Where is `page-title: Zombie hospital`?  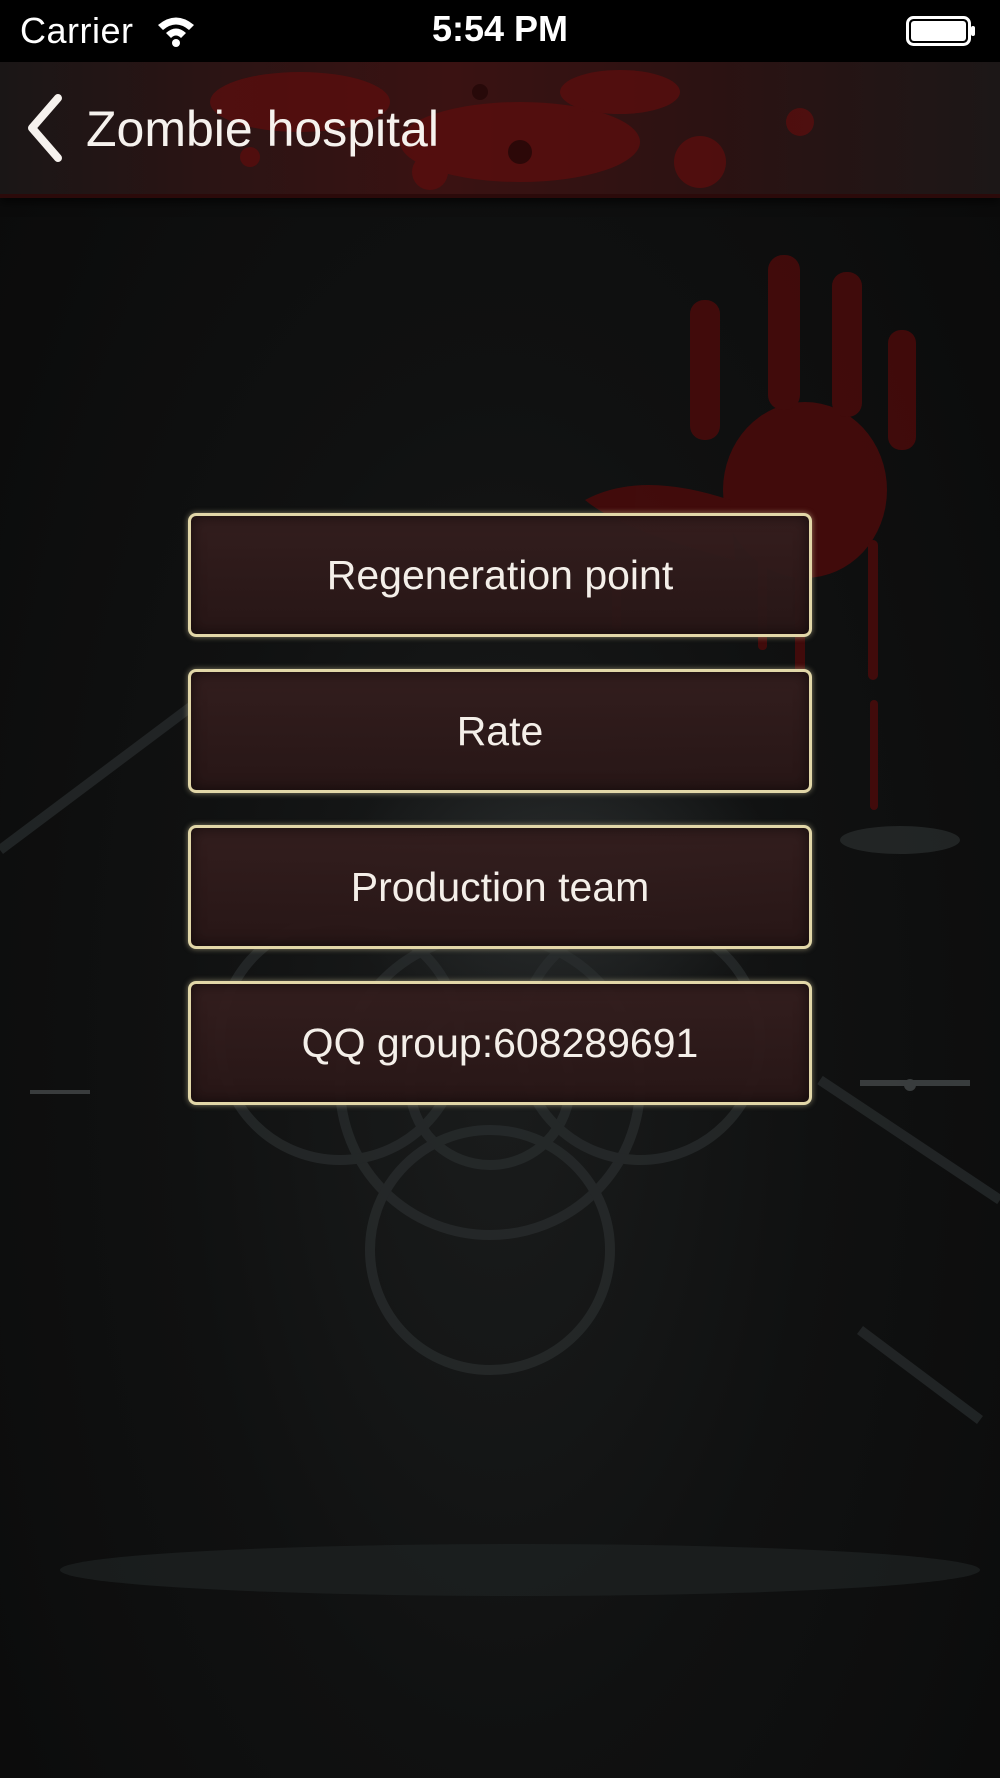 page-title: Zombie hospital is located at coordinates (262, 129).